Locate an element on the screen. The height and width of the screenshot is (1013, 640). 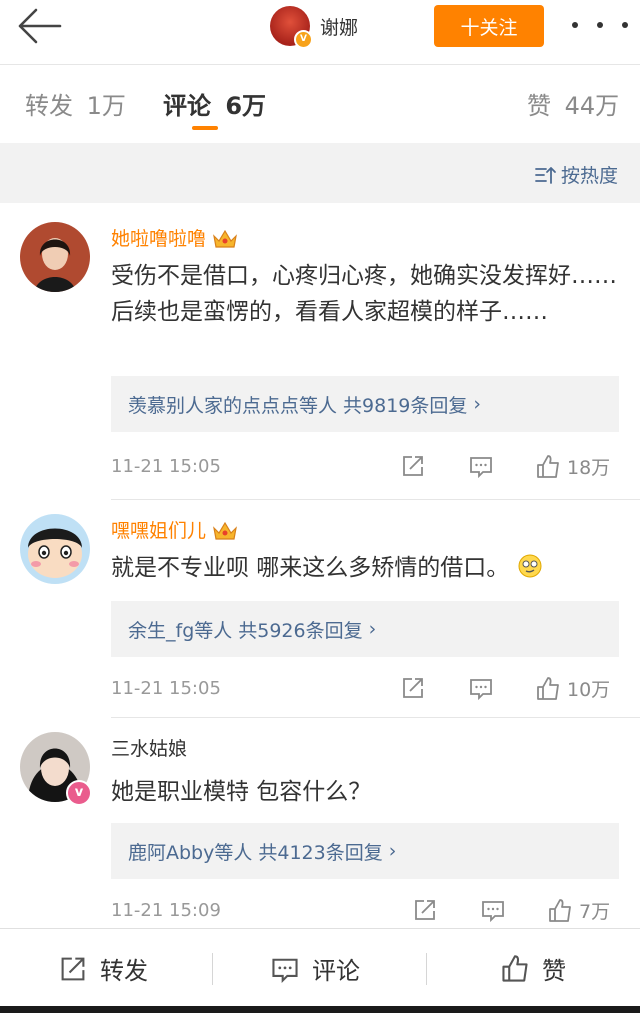
reply-count: 共9819条回复 is located at coordinates (405, 404).